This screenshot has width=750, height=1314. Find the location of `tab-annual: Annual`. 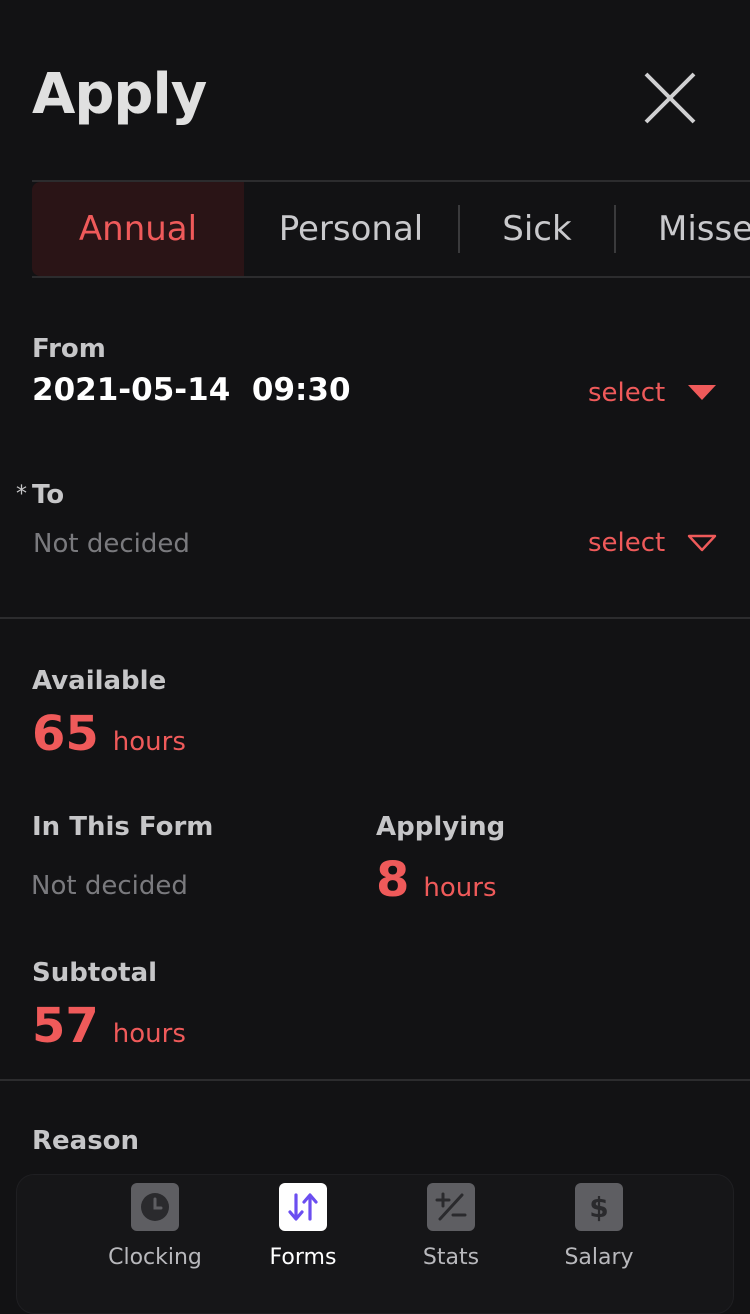

tab-annual: Annual is located at coordinates (138, 229).